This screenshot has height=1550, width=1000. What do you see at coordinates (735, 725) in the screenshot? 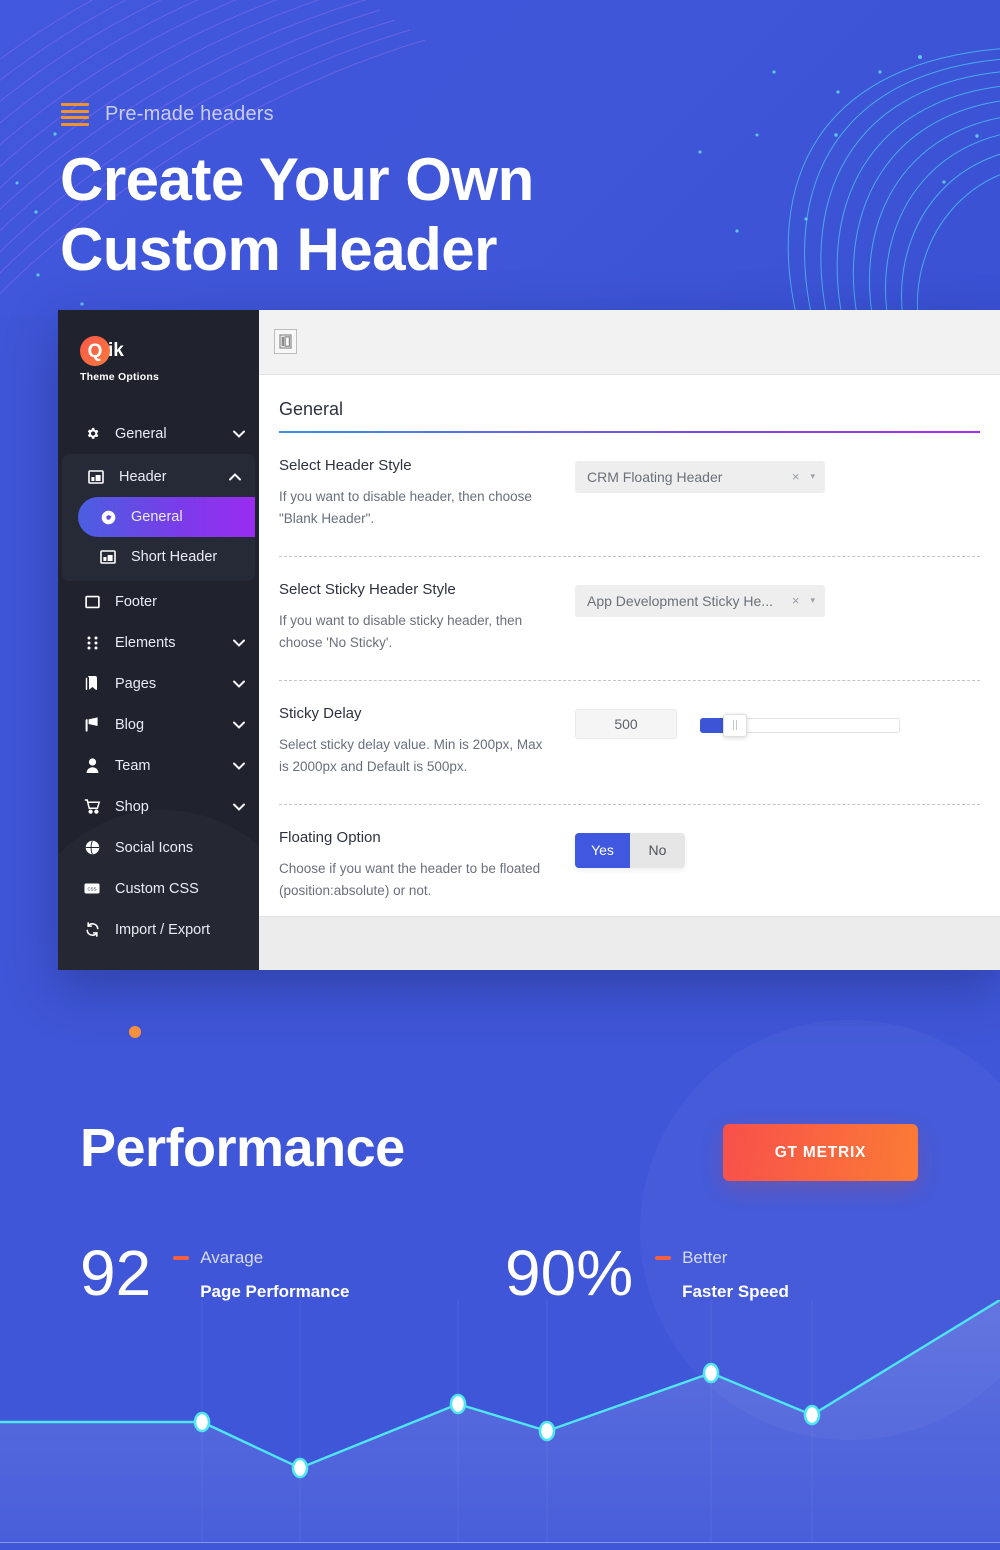
I see `slider-handle` at bounding box center [735, 725].